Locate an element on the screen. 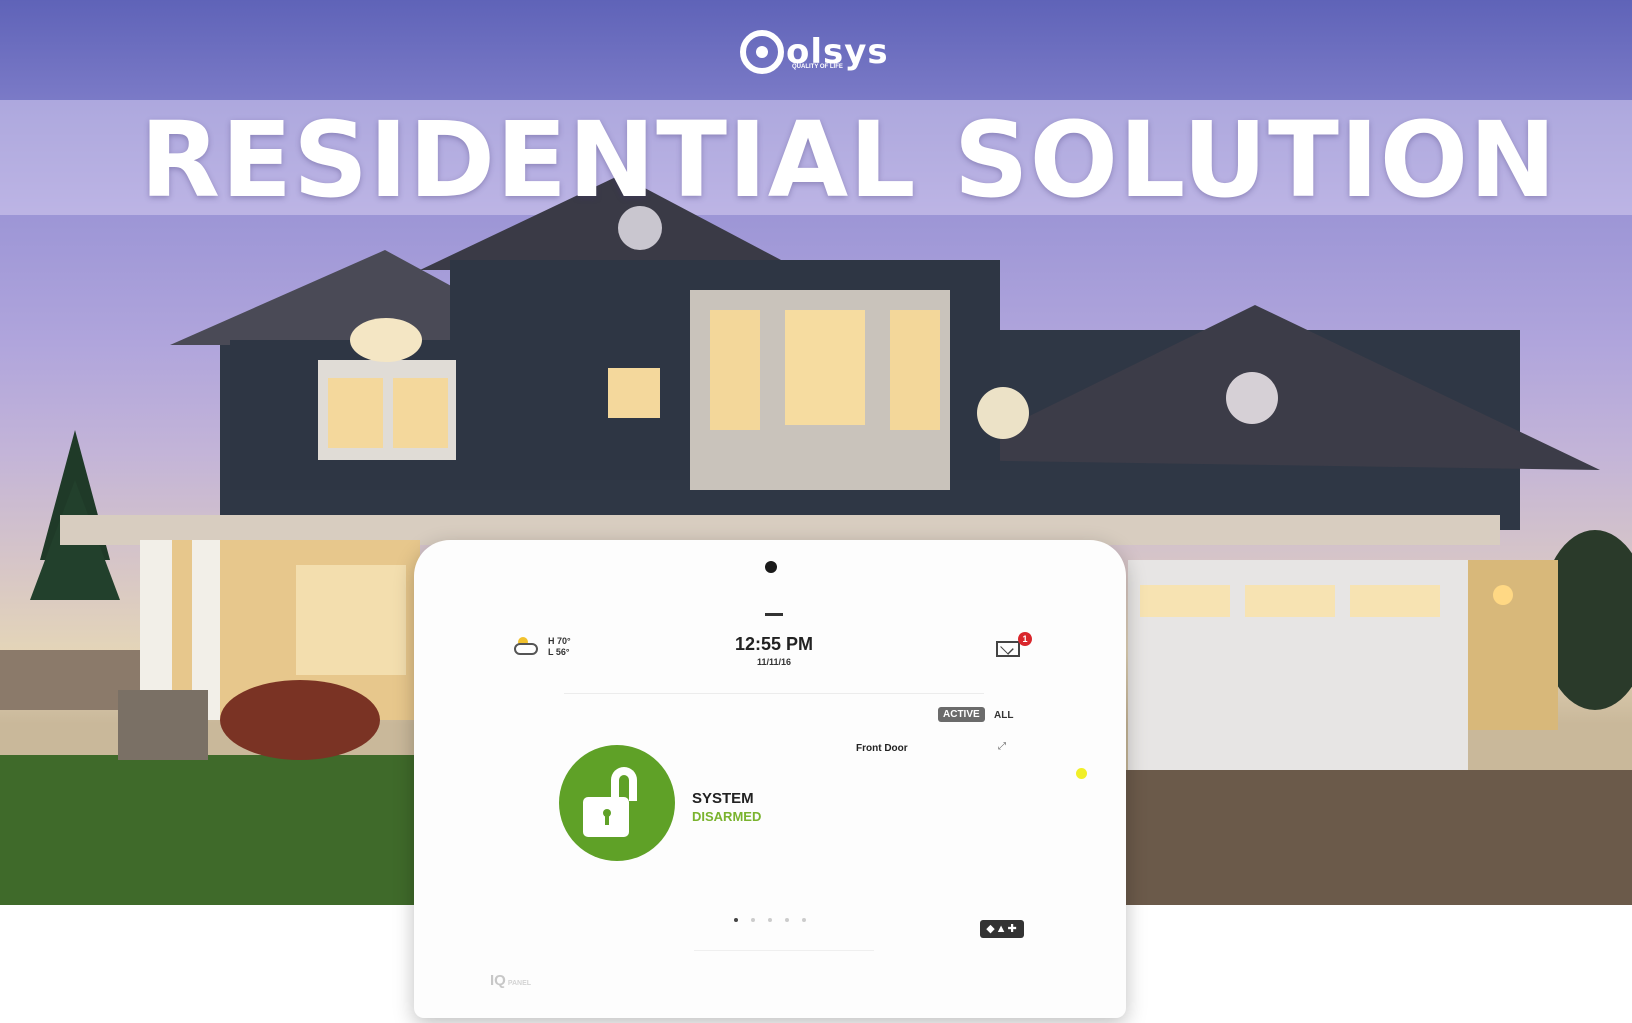  clock-time: 12:55 PM is located at coordinates (774, 644).